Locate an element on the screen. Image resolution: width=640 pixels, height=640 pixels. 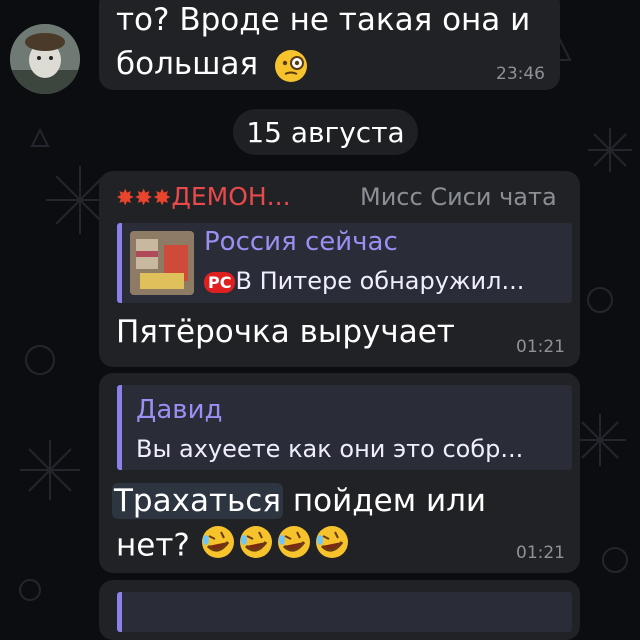
rs-logo-icon: РС is located at coordinates (220, 282).